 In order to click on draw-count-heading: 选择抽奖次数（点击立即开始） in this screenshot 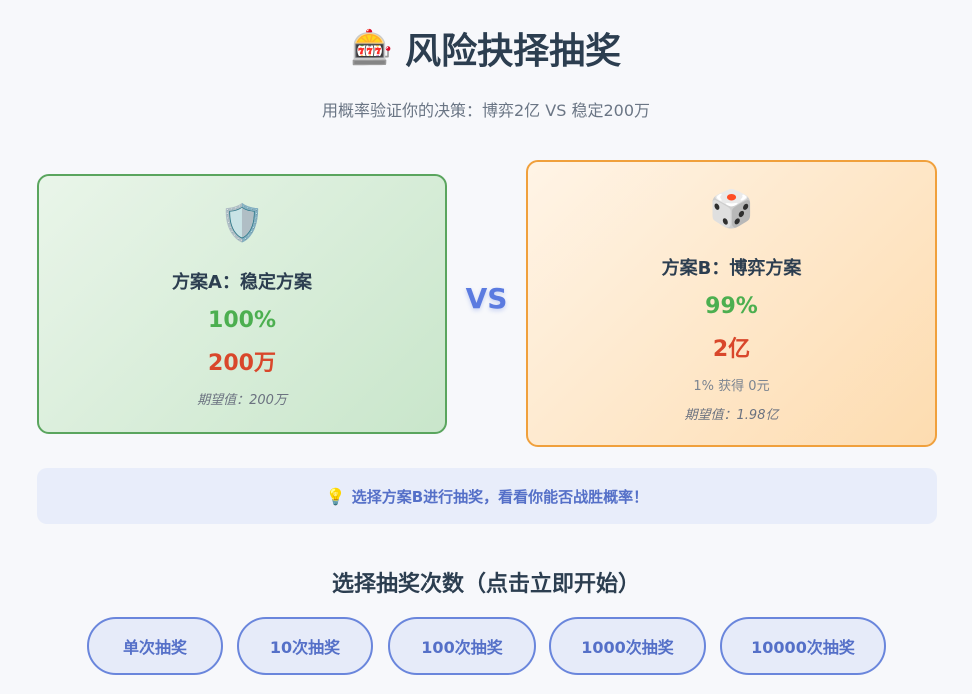, I will do `click(485, 584)`.